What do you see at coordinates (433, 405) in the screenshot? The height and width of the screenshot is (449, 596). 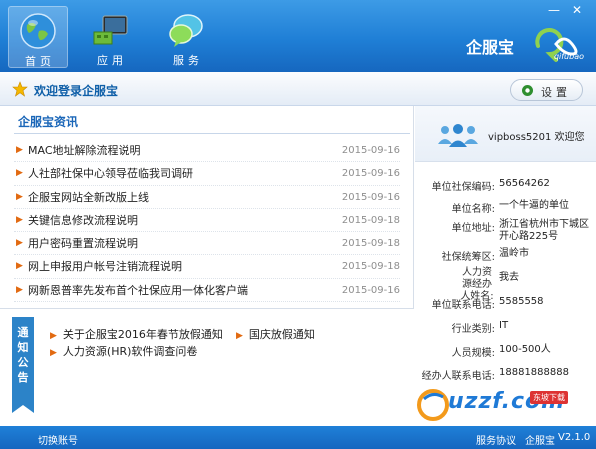 I see `watermark-logo-icon` at bounding box center [433, 405].